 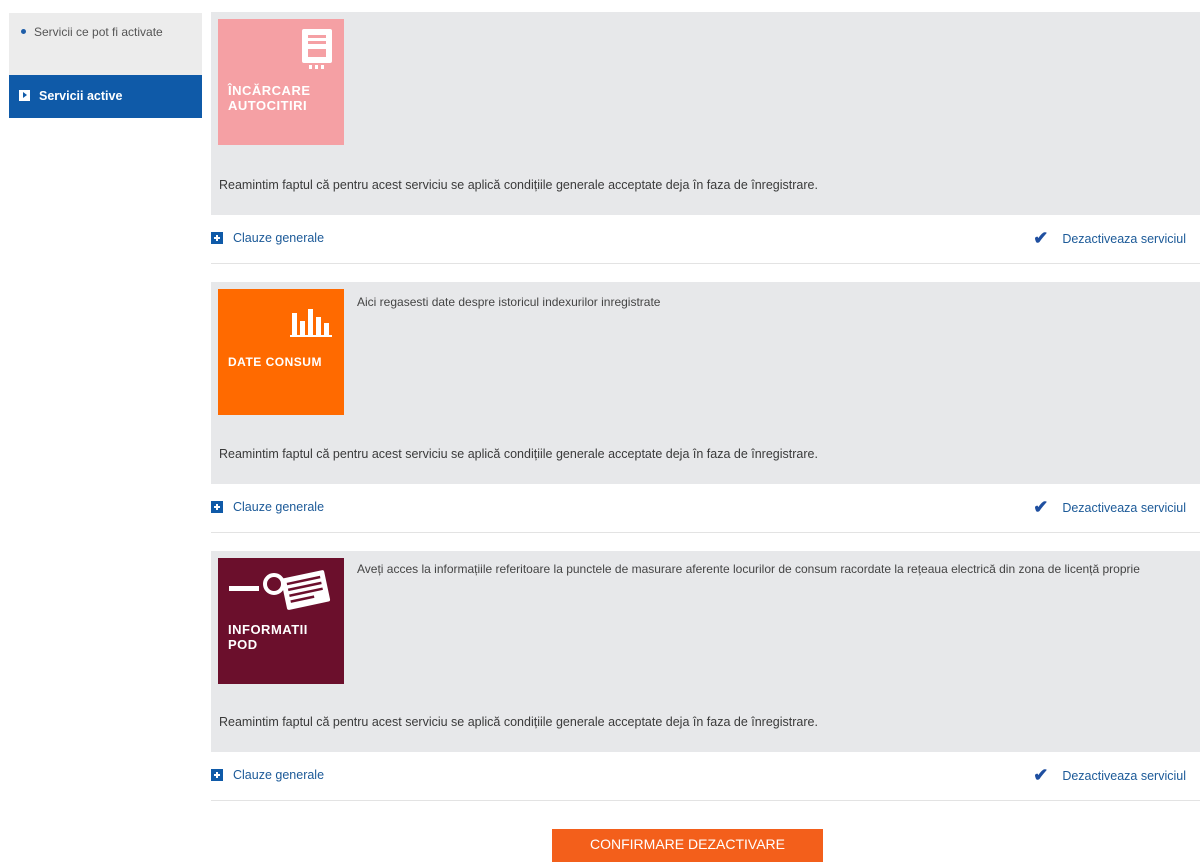 What do you see at coordinates (281, 82) in the screenshot?
I see `service-tile-autocitiri: ÎNCĂRCARE AUTOCITIRI` at bounding box center [281, 82].